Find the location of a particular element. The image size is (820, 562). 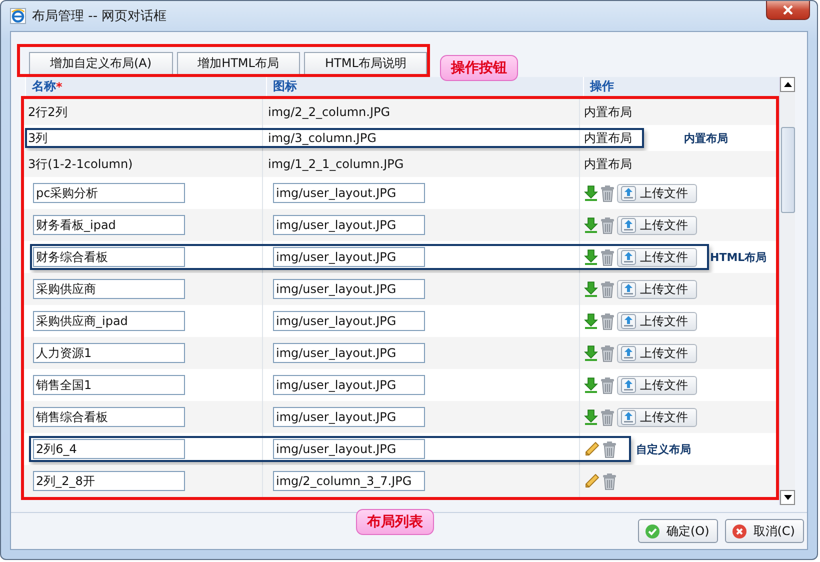

name-field: 2列6_4 is located at coordinates (109, 449).